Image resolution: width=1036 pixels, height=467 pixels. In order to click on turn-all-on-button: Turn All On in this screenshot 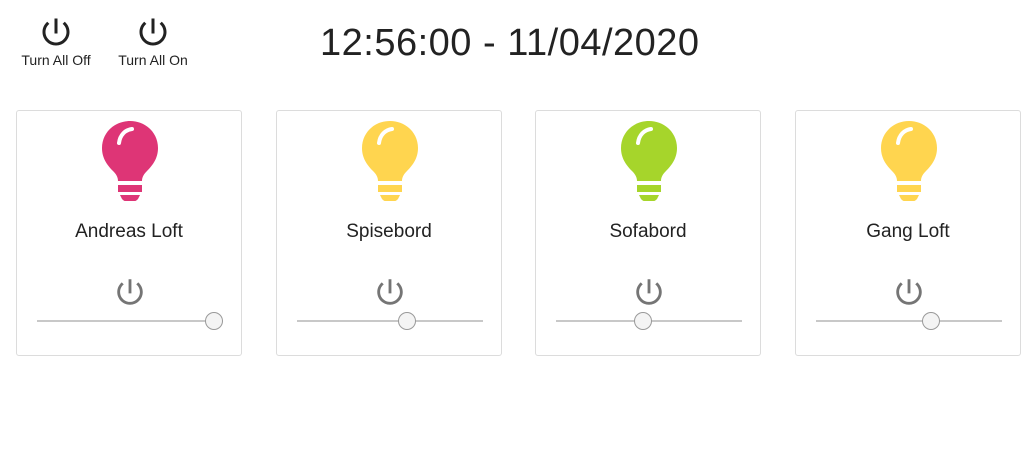, I will do `click(153, 41)`.